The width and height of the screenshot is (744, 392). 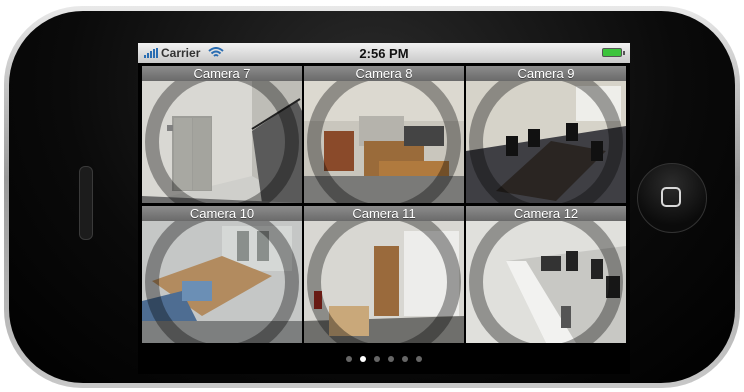 What do you see at coordinates (222, 213) in the screenshot?
I see `camera-label: Camera 10` at bounding box center [222, 213].